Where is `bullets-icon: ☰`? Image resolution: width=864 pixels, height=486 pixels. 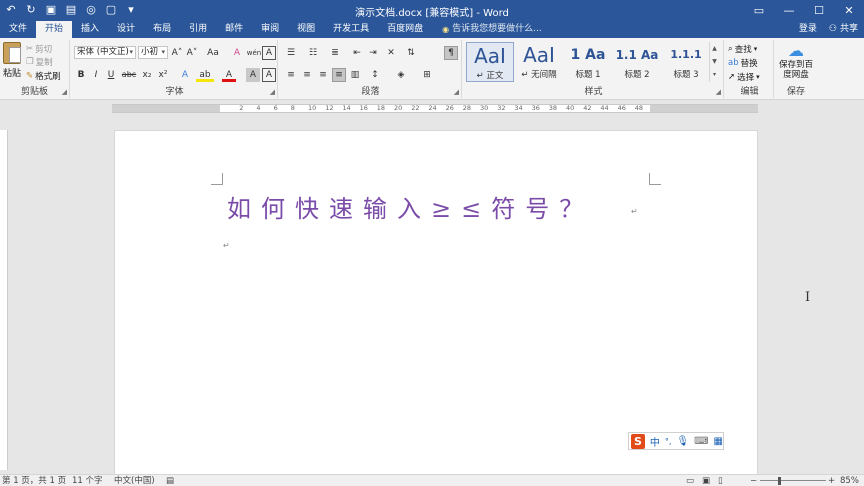
bullets-icon: ☰ is located at coordinates (291, 53).